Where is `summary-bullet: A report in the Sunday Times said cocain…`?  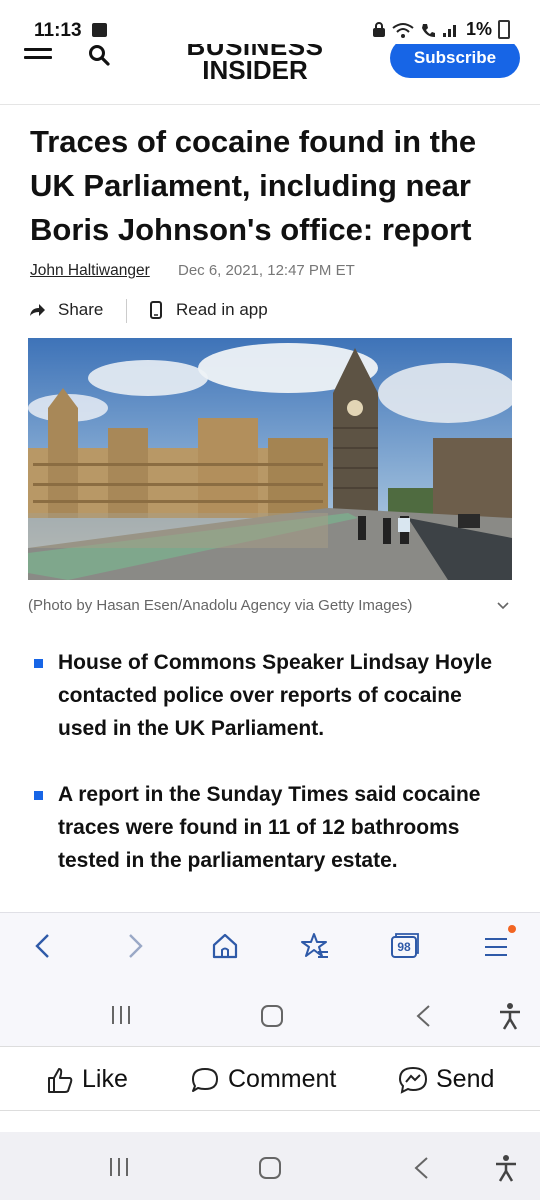
summary-bullet: A report in the Sunday Times said cocain… is located at coordinates (273, 827).